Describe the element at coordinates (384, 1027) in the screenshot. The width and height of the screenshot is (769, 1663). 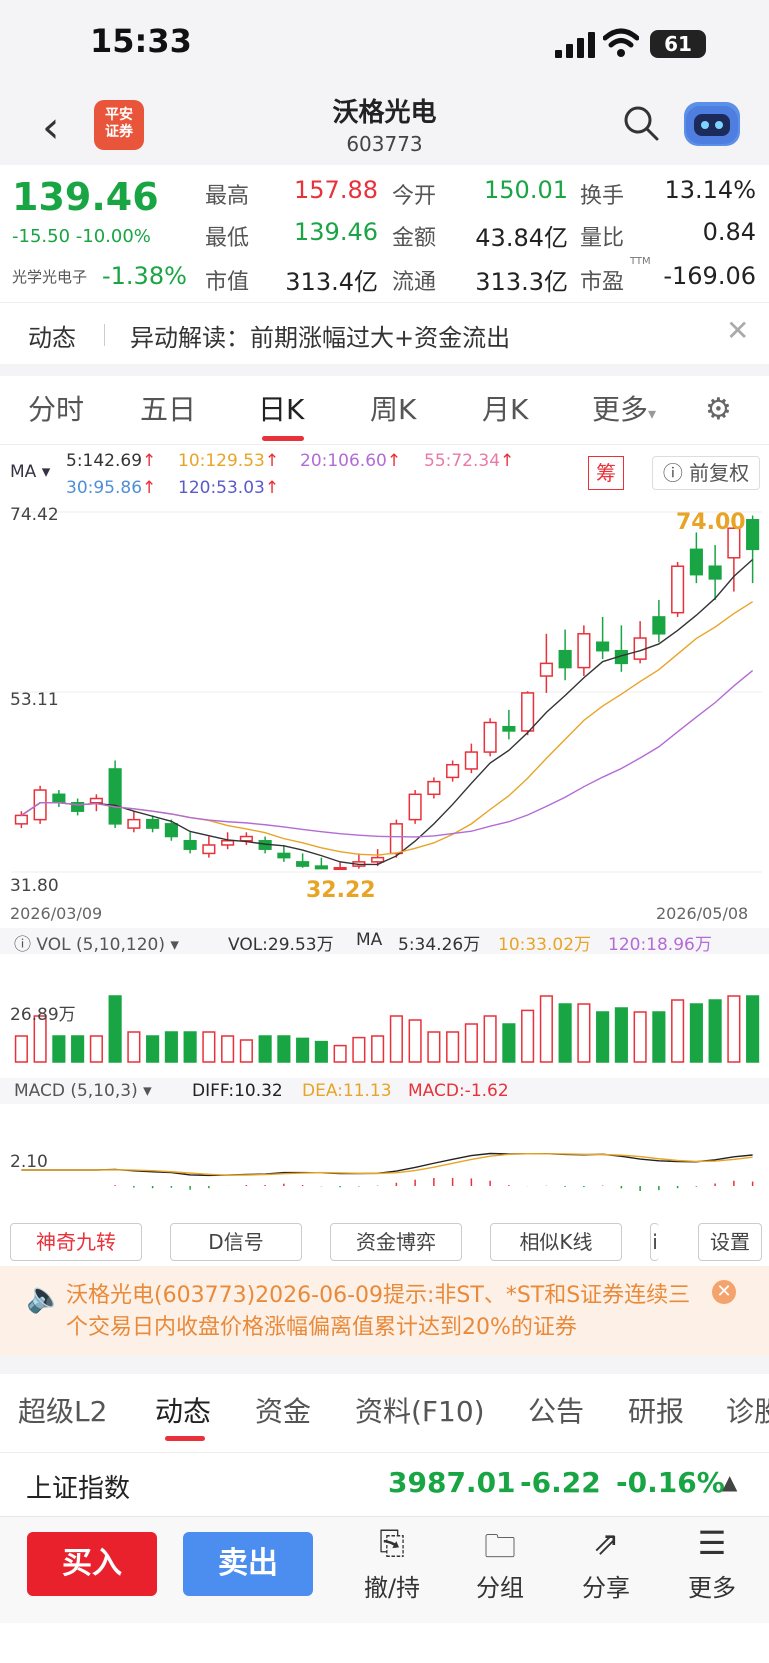
I see `volume-chart` at that location.